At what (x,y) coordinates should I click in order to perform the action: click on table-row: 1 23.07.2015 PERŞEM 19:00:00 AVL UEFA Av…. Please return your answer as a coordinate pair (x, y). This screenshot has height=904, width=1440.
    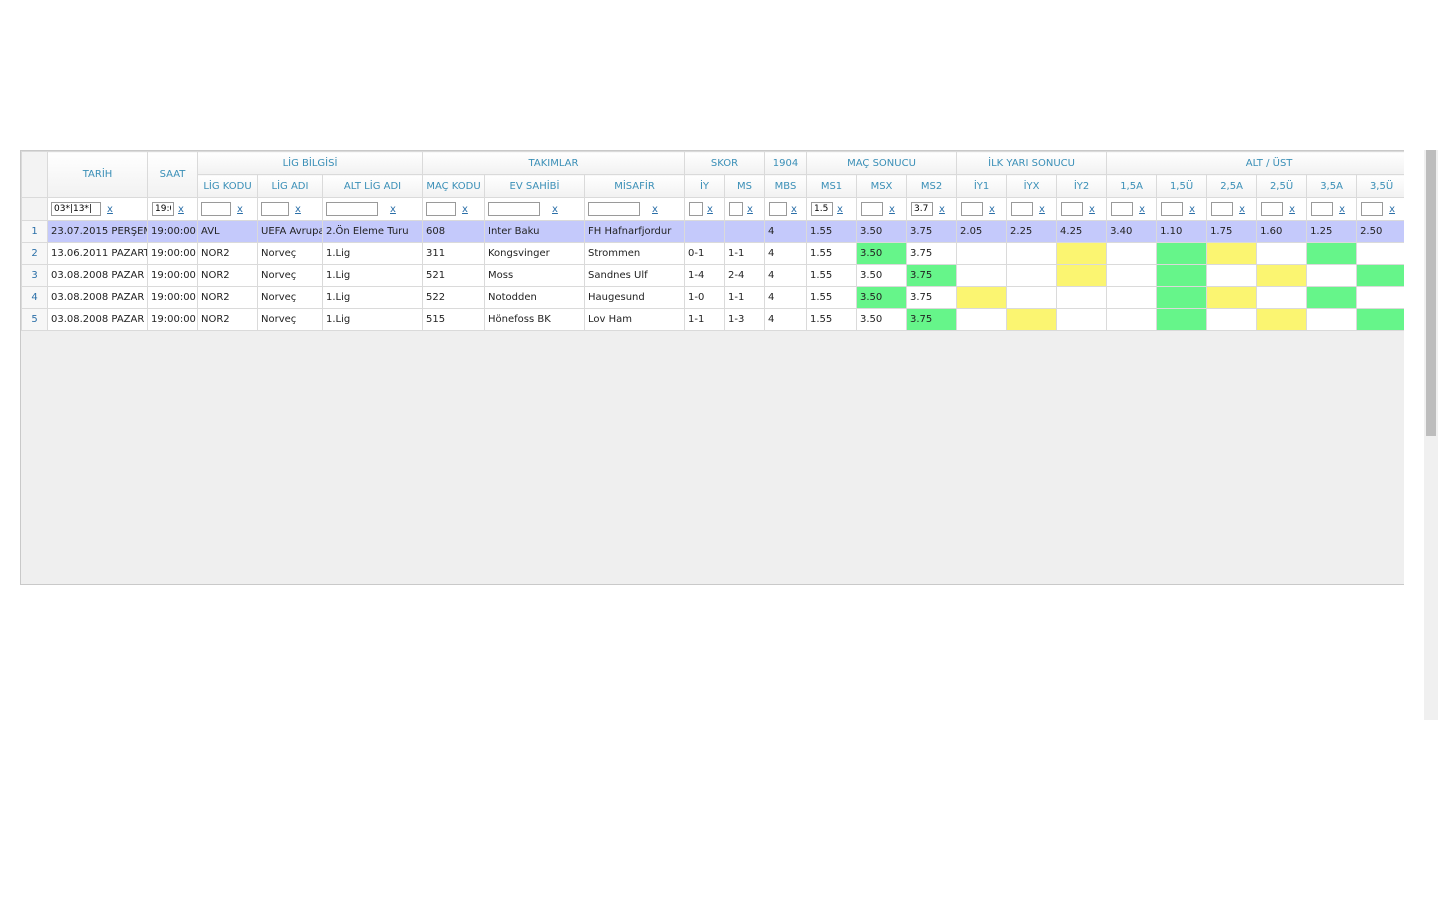
    Looking at the image, I should click on (712, 231).